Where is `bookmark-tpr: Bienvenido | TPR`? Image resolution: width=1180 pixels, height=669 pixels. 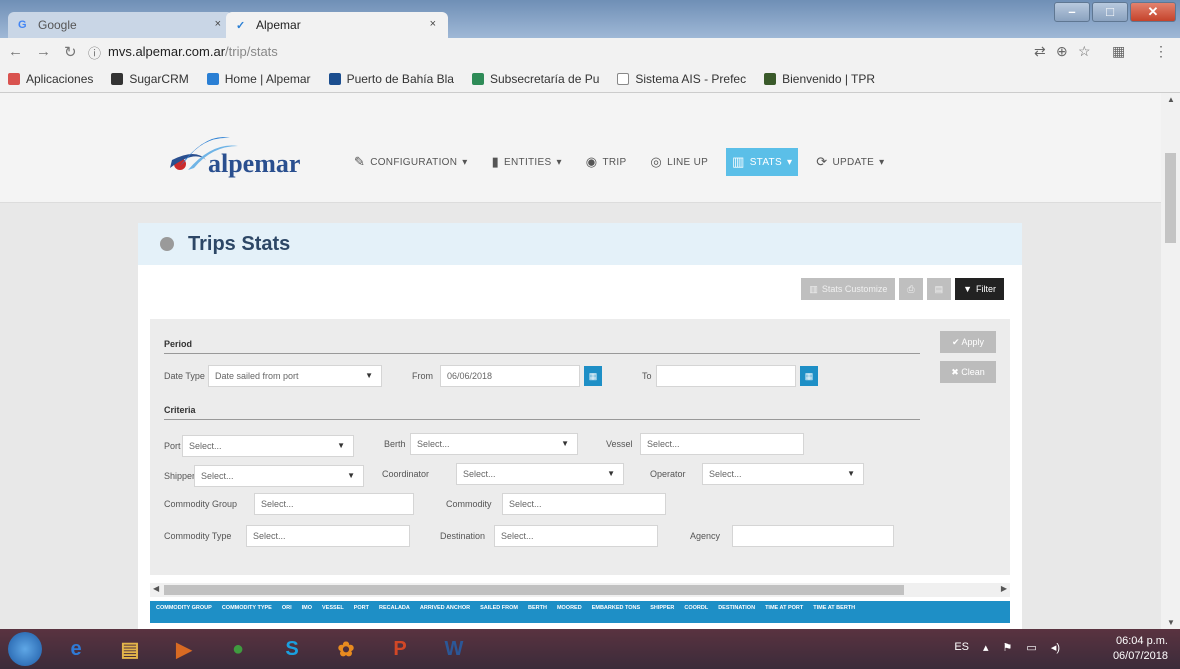 bookmark-tpr: Bienvenido | TPR is located at coordinates (819, 79).